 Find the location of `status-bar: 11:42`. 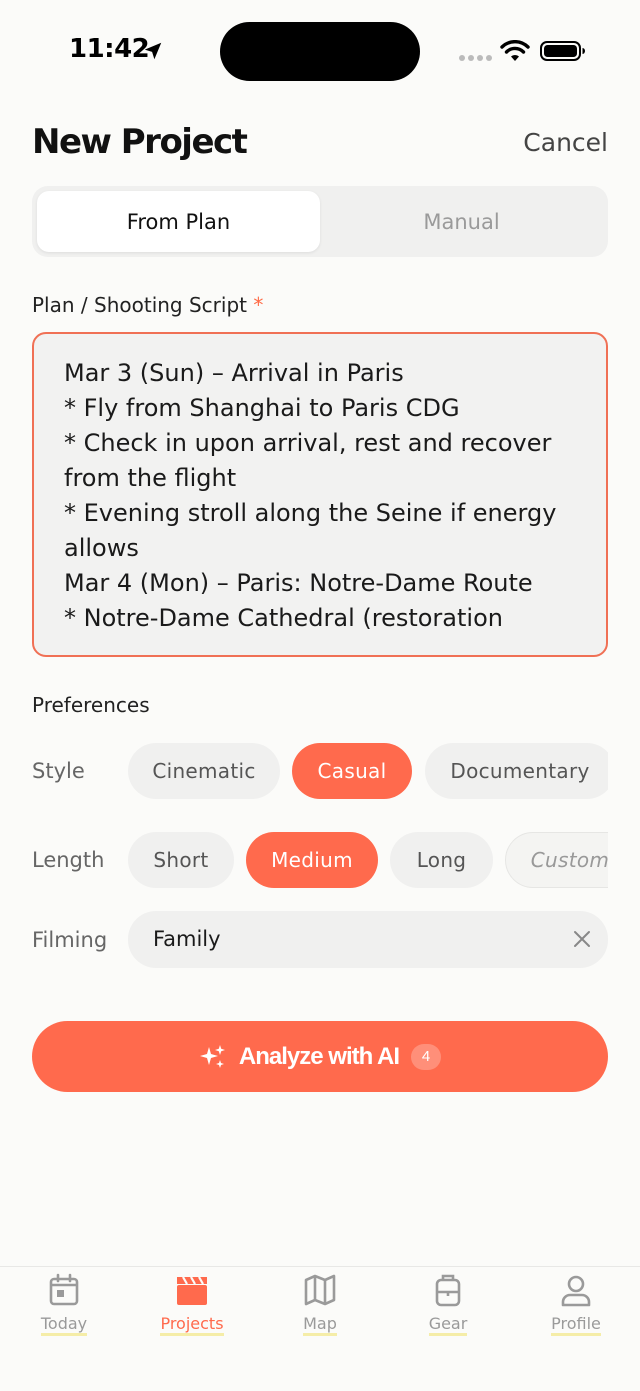

status-bar: 11:42 is located at coordinates (320, 50).